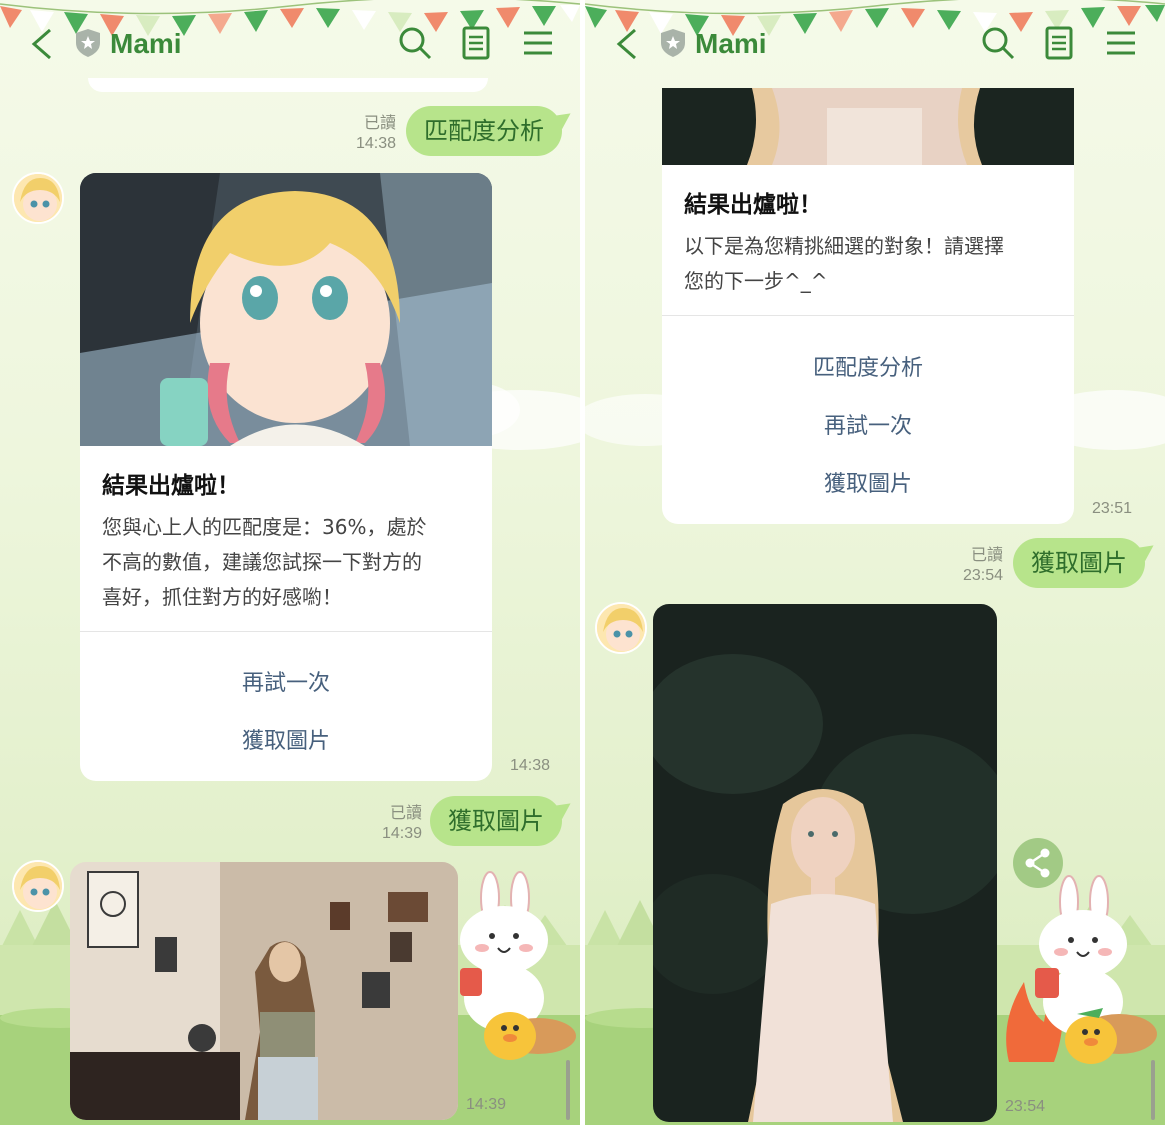  I want to click on message-time: 14:38, so click(375, 143).